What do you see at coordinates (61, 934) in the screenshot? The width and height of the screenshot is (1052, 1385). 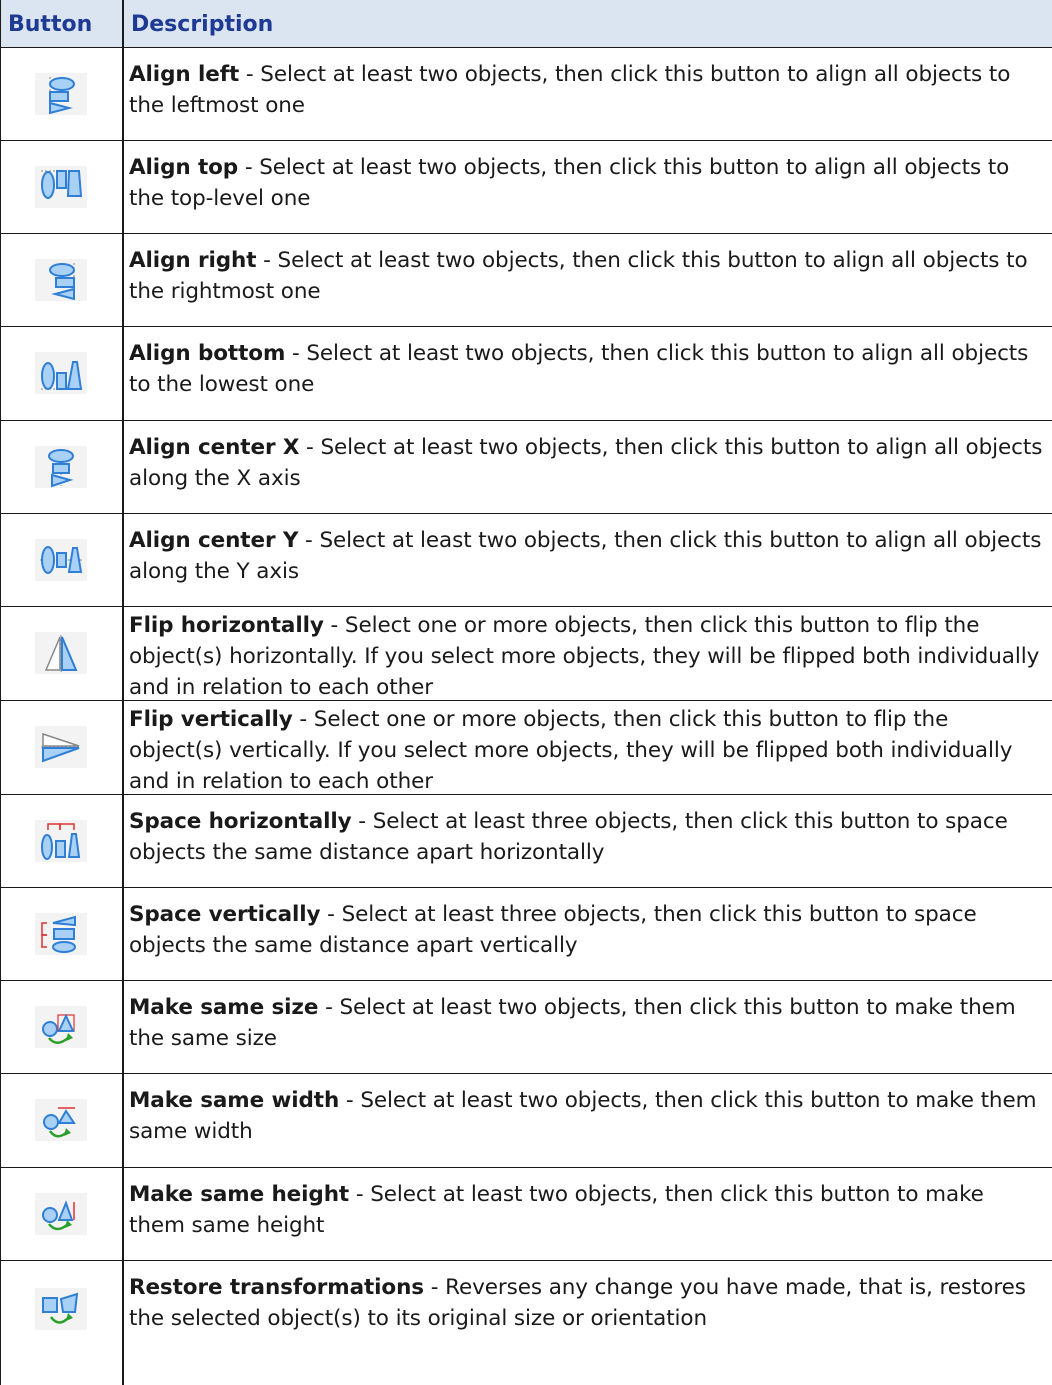 I see `space-vertically-icon` at bounding box center [61, 934].